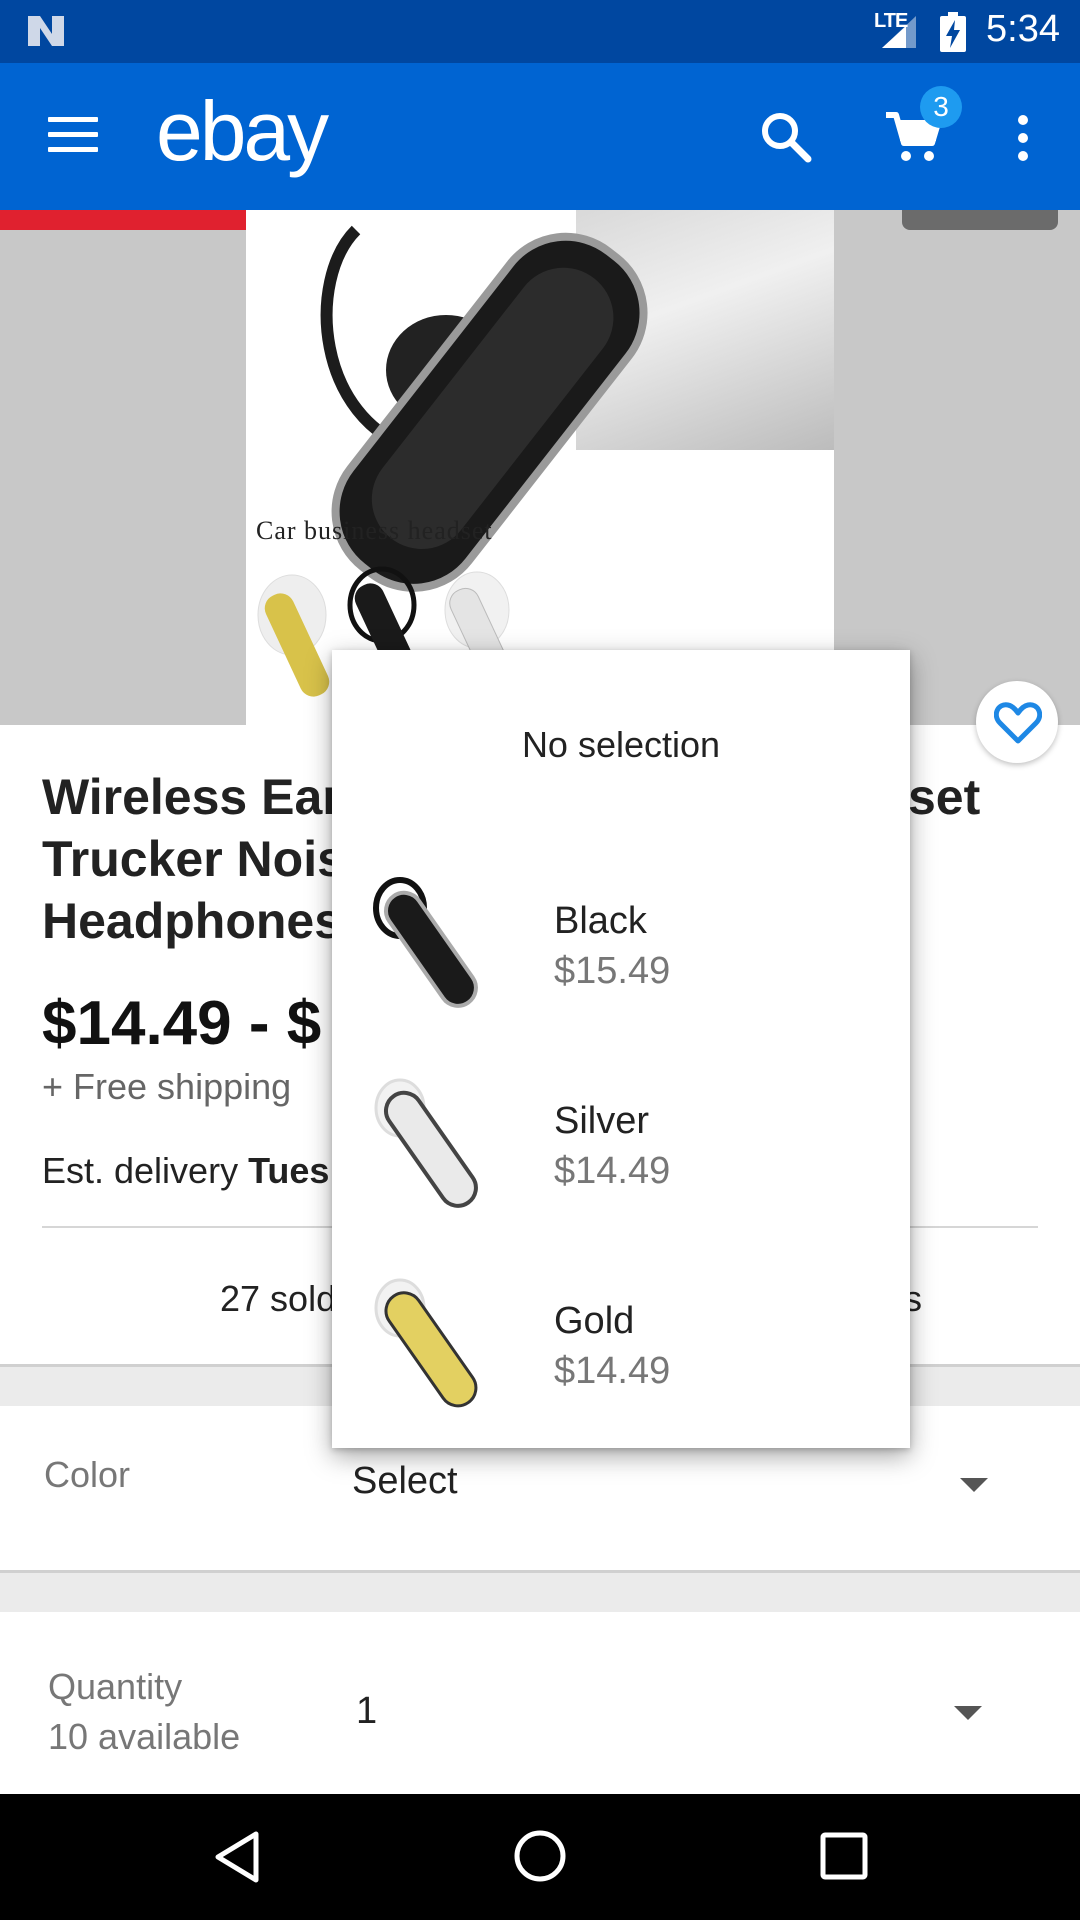 The height and width of the screenshot is (1920, 1080). I want to click on notification-n-icon, so click(46, 31).